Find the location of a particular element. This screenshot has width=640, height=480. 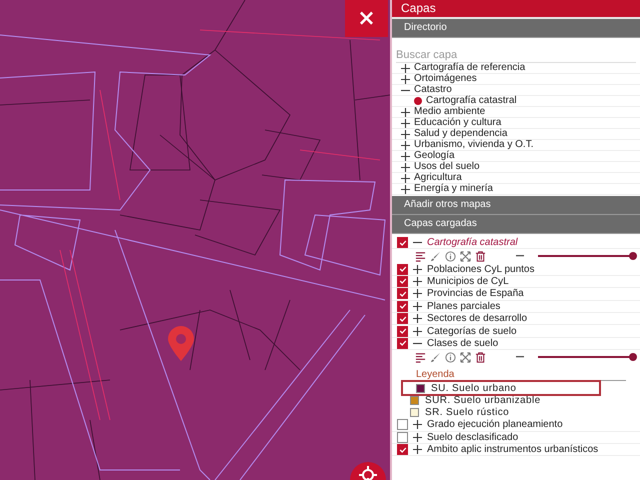

target-icon is located at coordinates (368, 473).